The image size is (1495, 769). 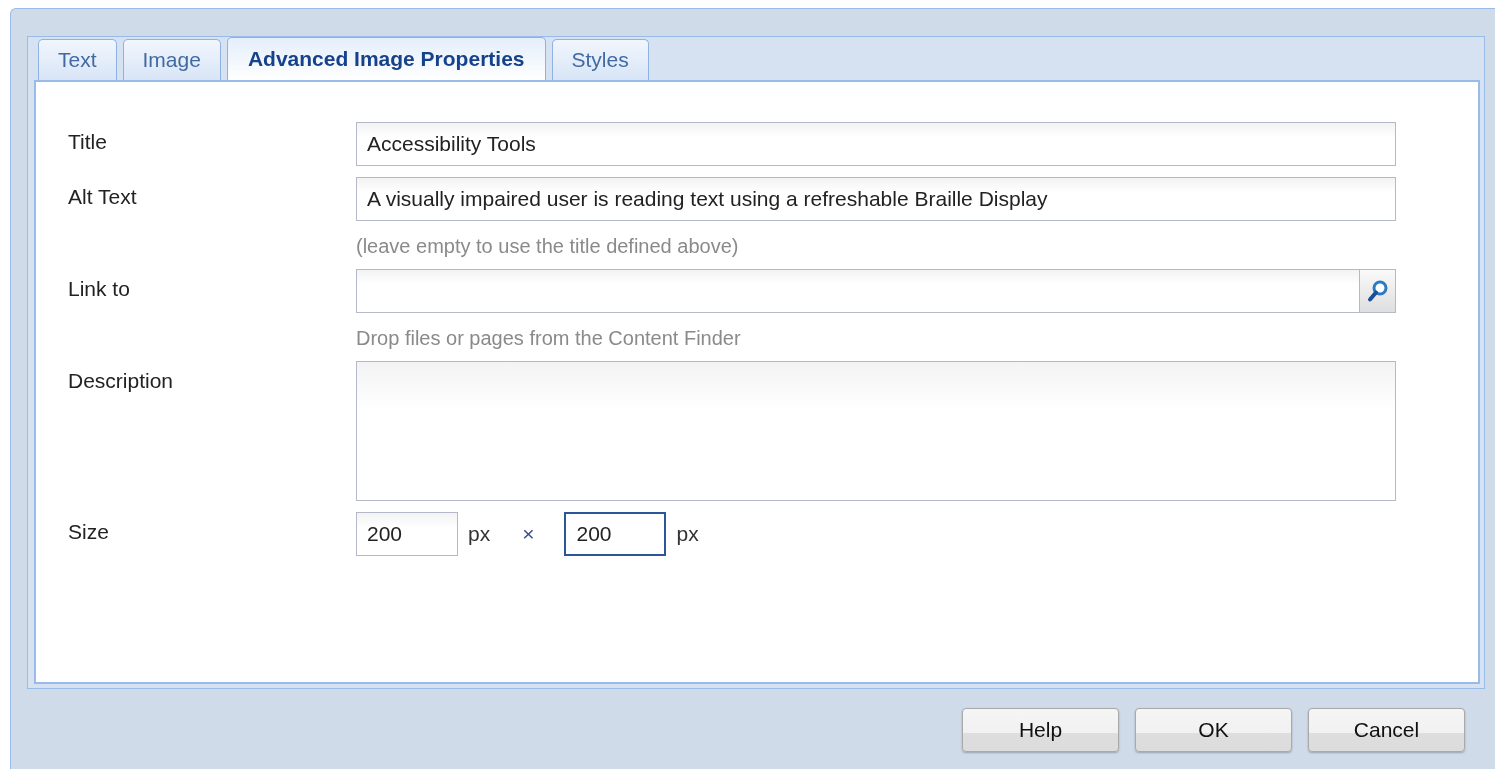 I want to click on dialog-button: Help, so click(x=1040, y=730).